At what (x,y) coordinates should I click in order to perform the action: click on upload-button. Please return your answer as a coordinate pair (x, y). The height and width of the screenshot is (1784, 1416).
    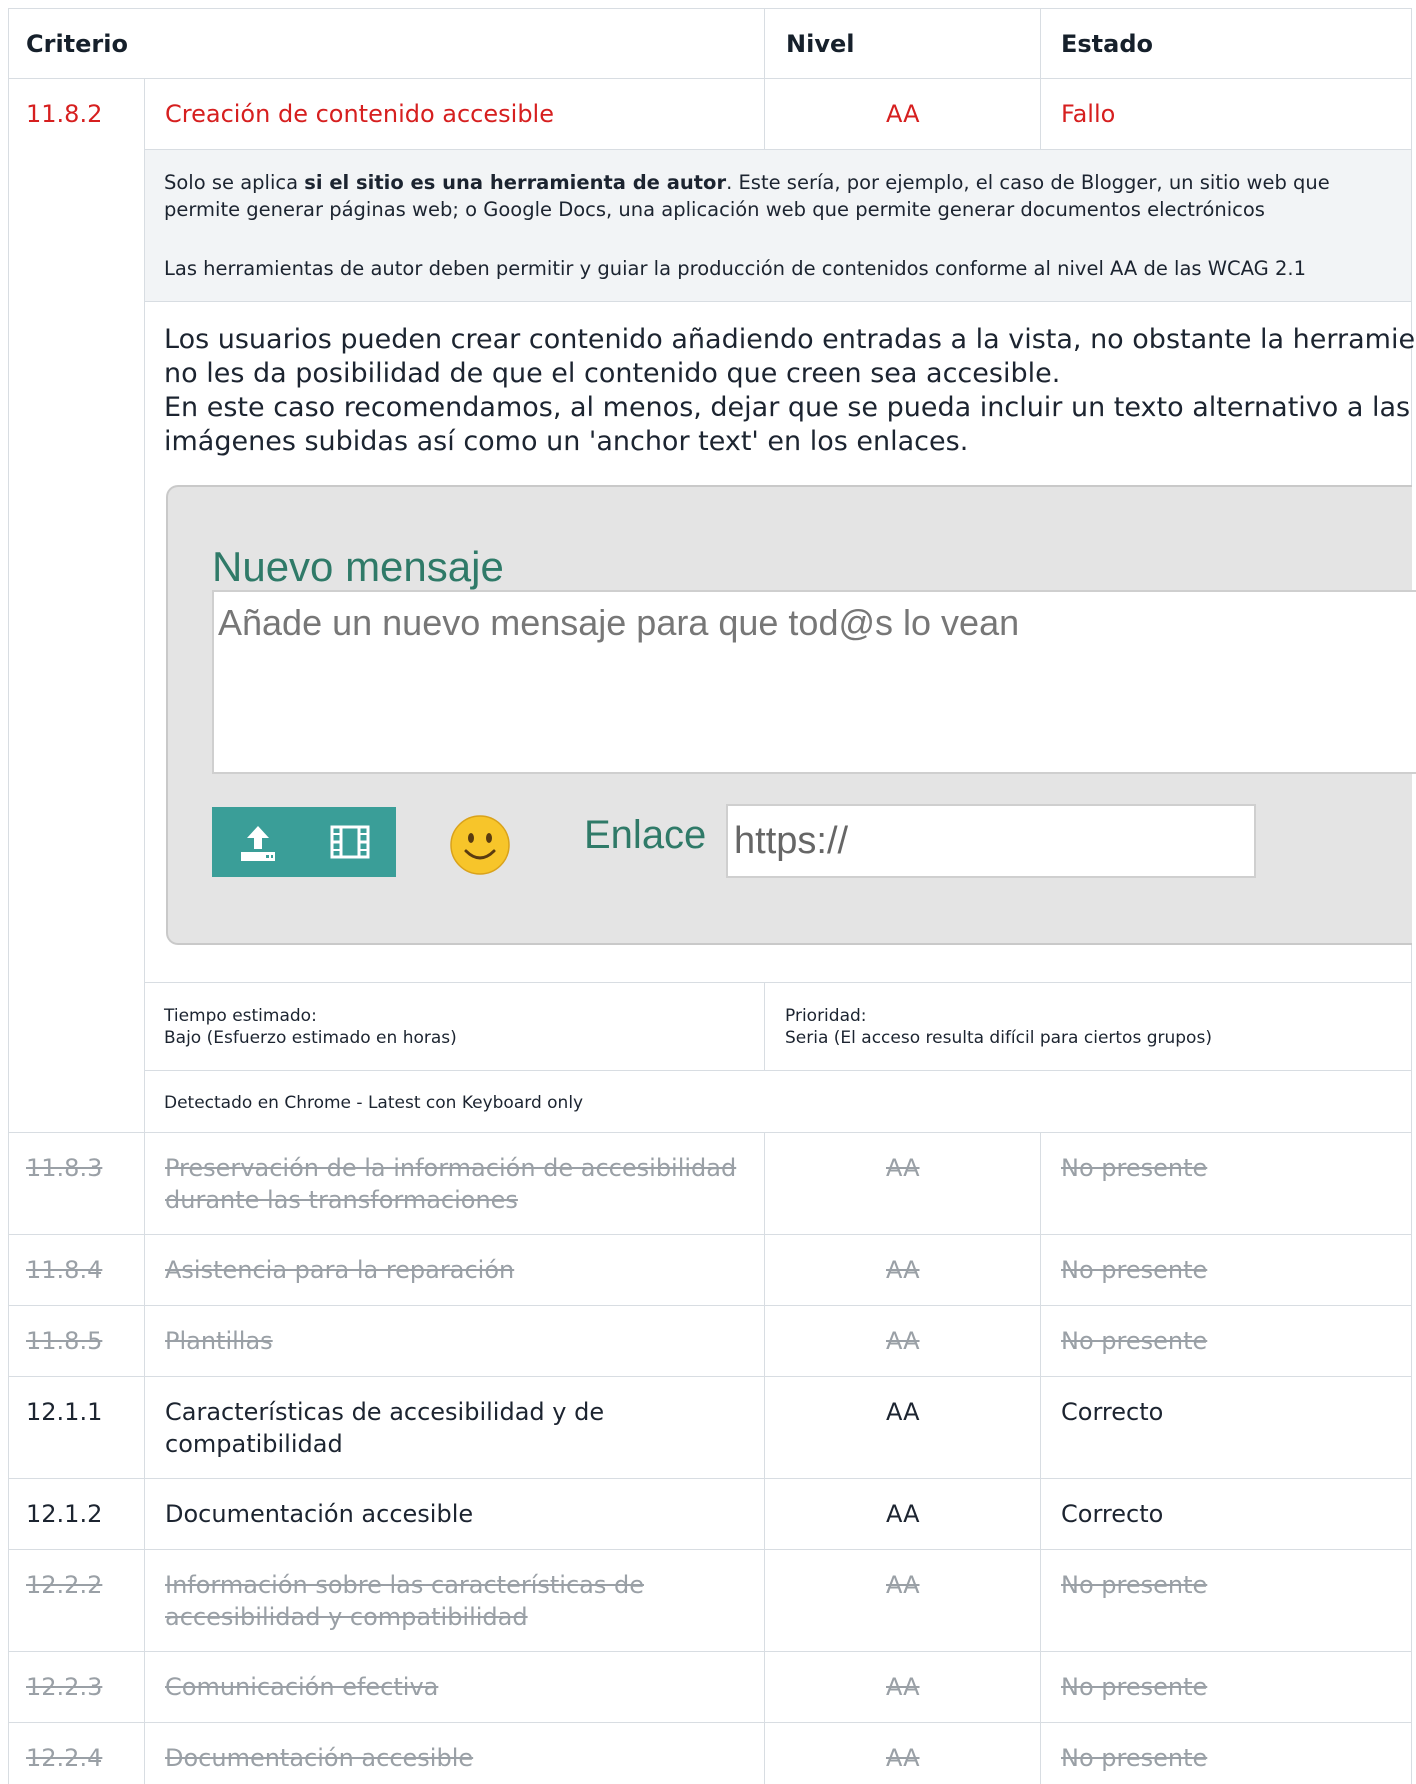
    Looking at the image, I should click on (258, 842).